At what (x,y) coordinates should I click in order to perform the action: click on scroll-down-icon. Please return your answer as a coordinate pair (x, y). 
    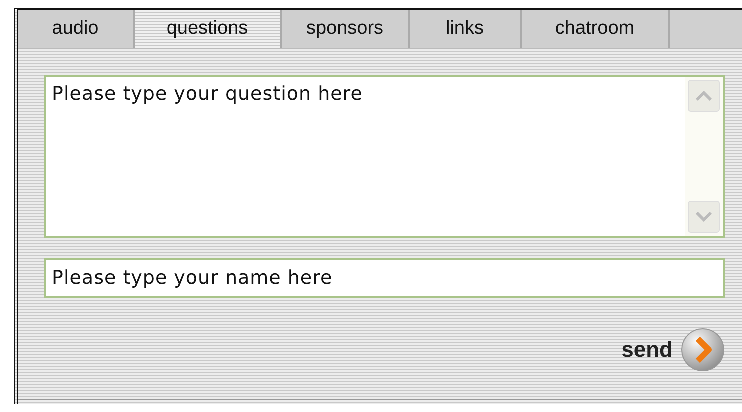
    Looking at the image, I should click on (704, 217).